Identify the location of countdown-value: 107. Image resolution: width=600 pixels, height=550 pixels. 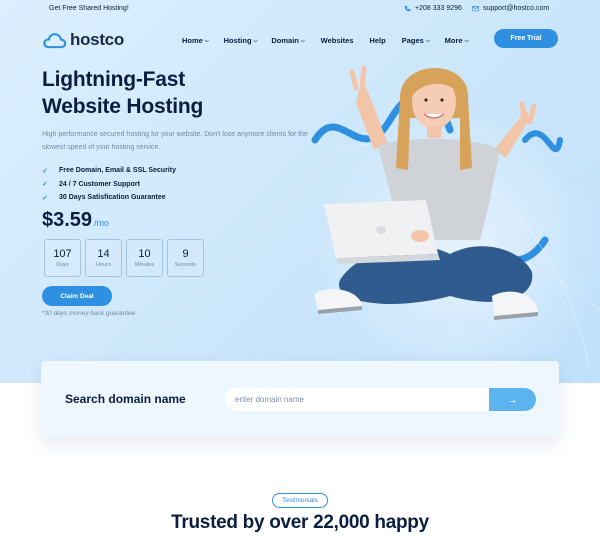
(62, 254).